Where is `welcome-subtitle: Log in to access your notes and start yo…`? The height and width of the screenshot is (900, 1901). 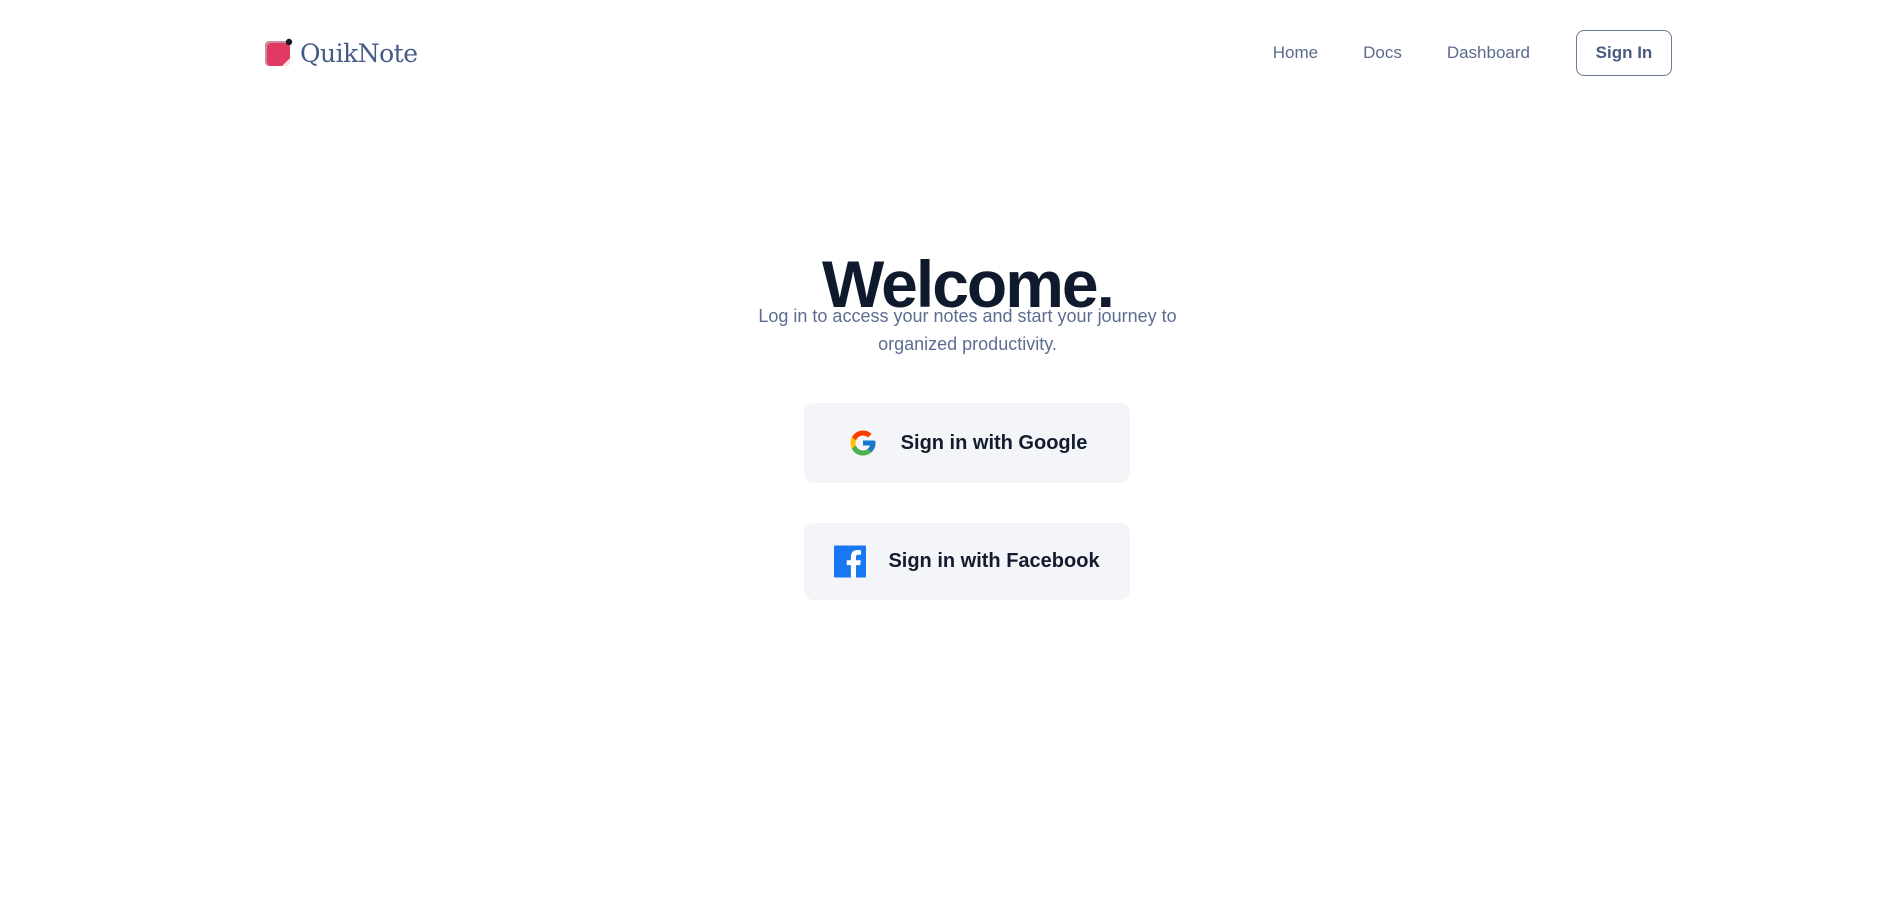 welcome-subtitle: Log in to access your notes and start yo… is located at coordinates (950, 330).